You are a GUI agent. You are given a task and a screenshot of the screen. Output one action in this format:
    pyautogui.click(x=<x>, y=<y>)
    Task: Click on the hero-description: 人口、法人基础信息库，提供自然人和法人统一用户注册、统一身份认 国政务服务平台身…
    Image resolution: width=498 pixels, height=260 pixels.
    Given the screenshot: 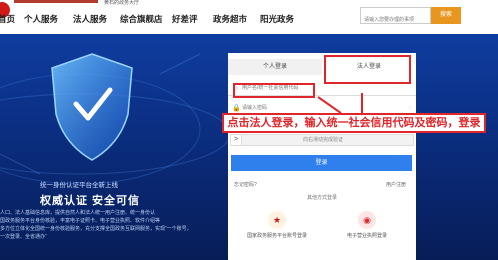 What is the action you would take?
    pyautogui.click(x=100, y=225)
    